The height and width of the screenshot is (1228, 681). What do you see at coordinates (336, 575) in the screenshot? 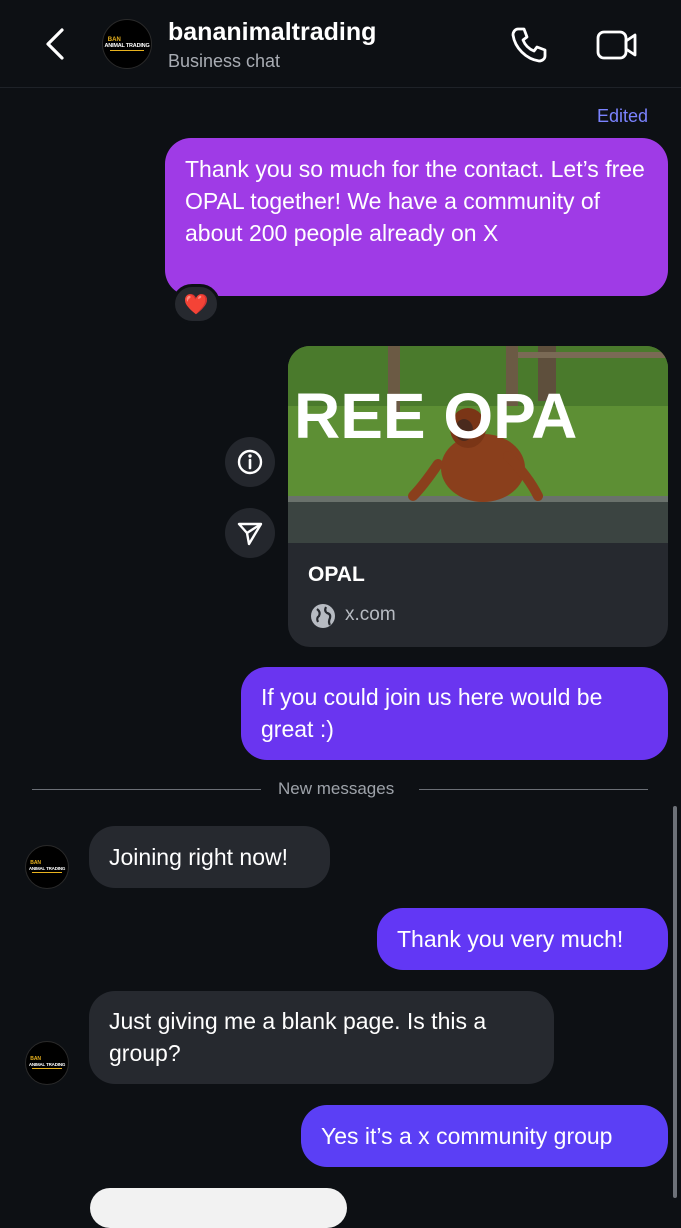
I see `link-title: OPAL` at bounding box center [336, 575].